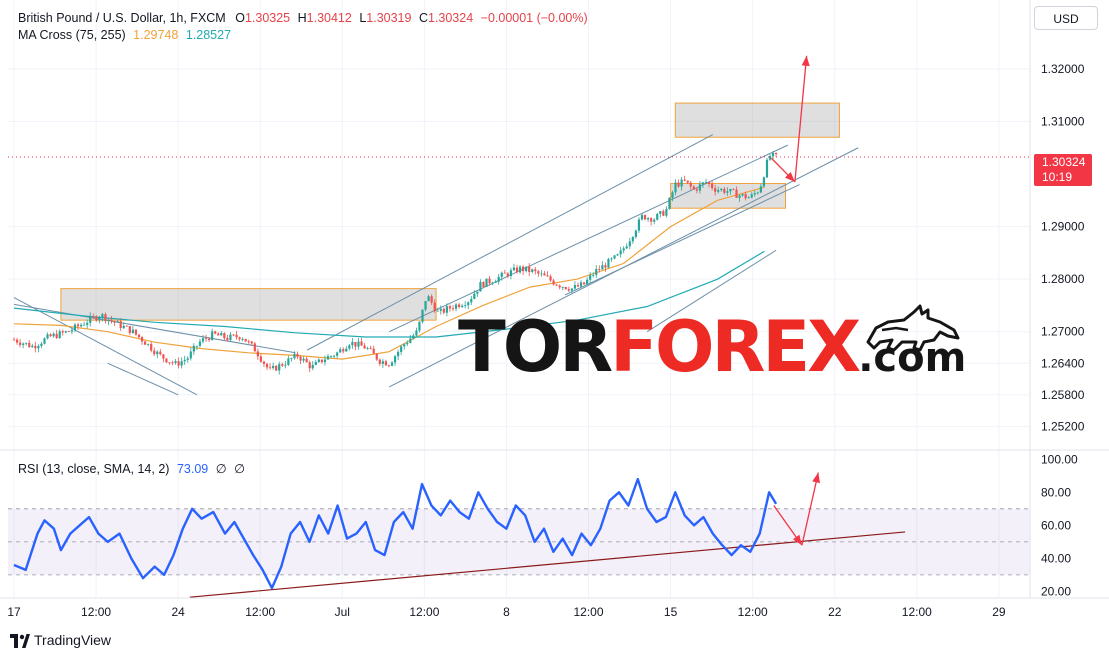  I want to click on rsi-header: RSI (13, close, SMA, 14, 2) 73.09 ∅ ∅, so click(131, 468).